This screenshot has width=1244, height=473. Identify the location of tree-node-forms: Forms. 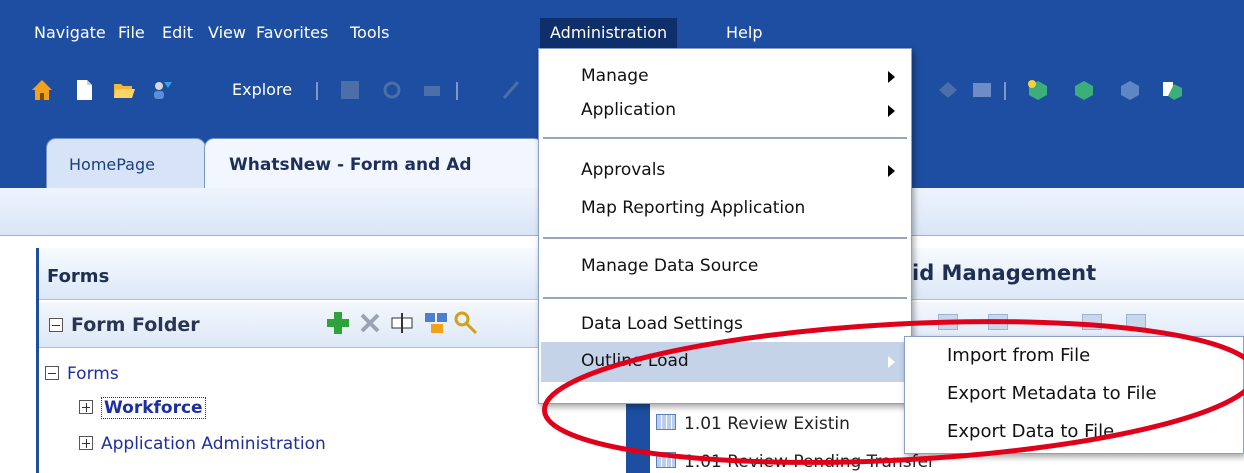
(82, 374).